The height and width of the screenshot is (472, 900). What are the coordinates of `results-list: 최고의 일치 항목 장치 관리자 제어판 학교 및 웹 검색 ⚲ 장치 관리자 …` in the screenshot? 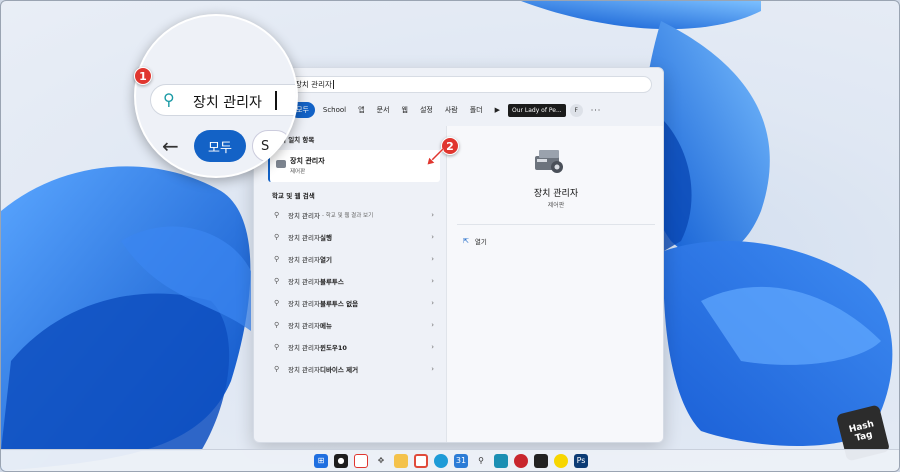 It's located at (350, 284).